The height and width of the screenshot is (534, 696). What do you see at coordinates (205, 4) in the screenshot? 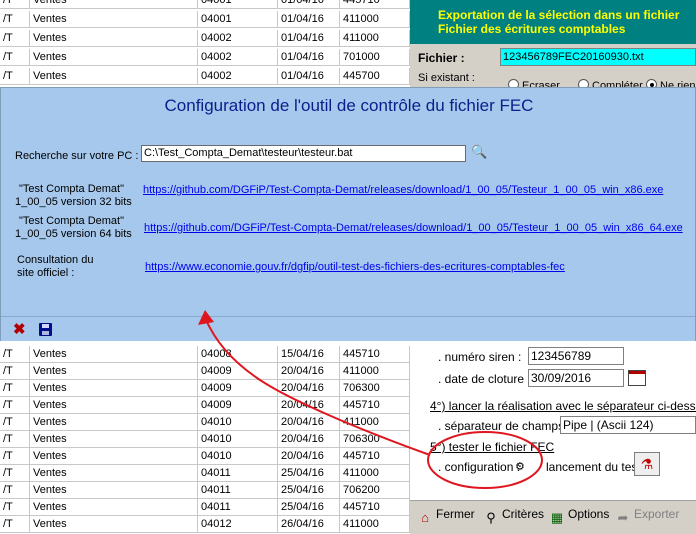
I see `table-row: /T Ventes 04001 01/04/16 445710` at bounding box center [205, 4].